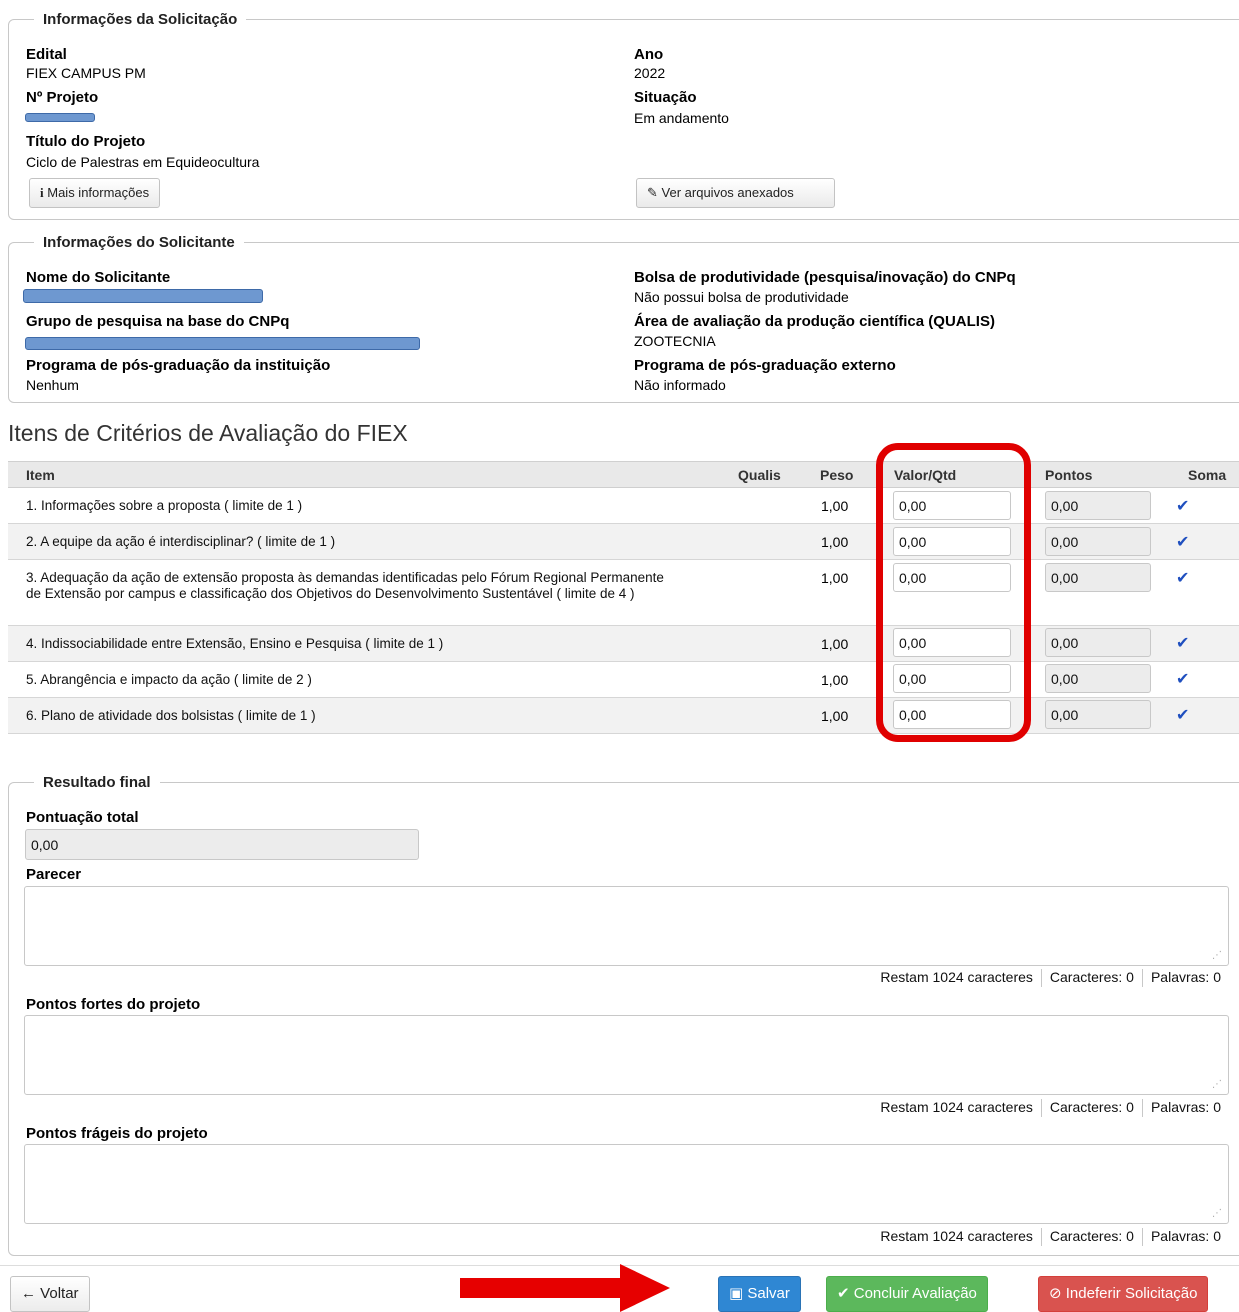 The image size is (1239, 1312). What do you see at coordinates (649, 54) in the screenshot?
I see `ano-label: Ano` at bounding box center [649, 54].